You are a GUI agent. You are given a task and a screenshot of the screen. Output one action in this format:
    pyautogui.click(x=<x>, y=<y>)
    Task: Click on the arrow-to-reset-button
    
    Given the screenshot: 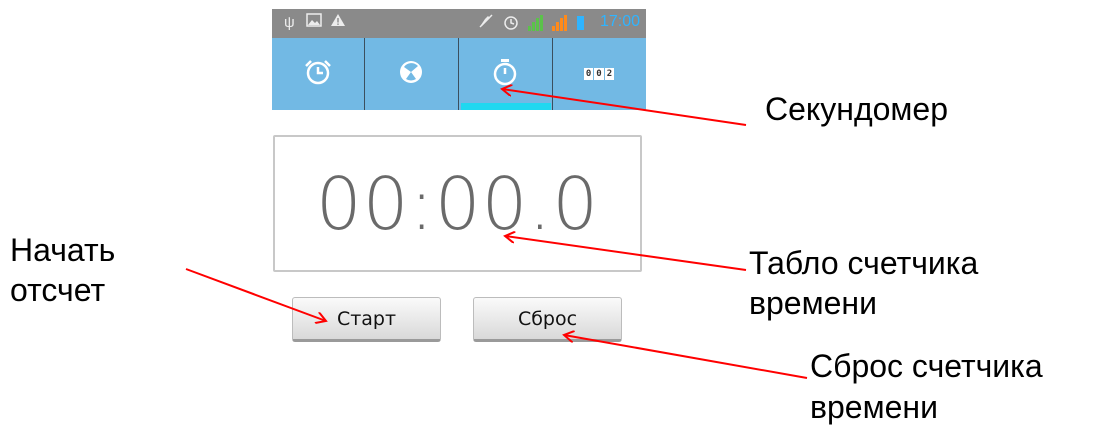 What is the action you would take?
    pyautogui.click(x=686, y=357)
    